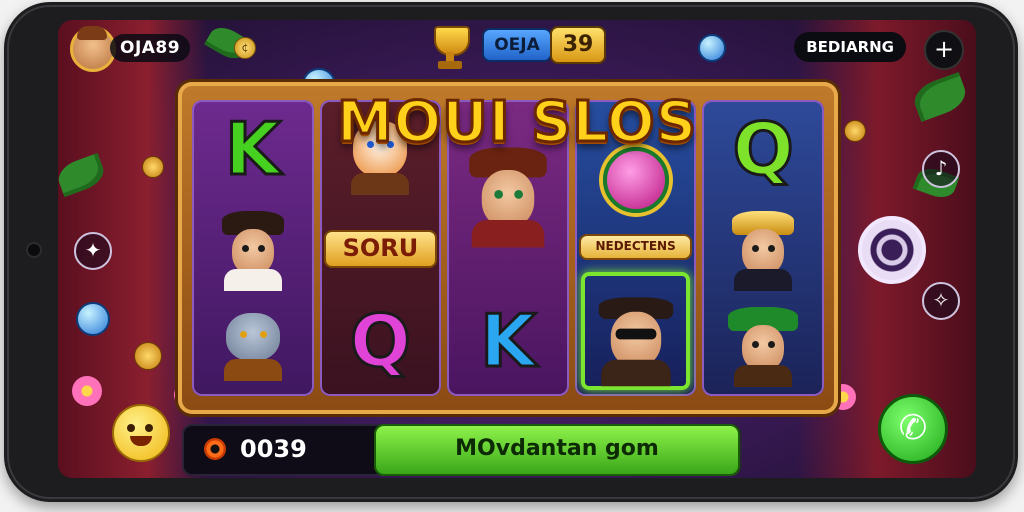 Image resolution: width=1024 pixels, height=512 pixels. Describe the element at coordinates (941, 301) in the screenshot. I see `sparkle-icon: ✧` at that location.